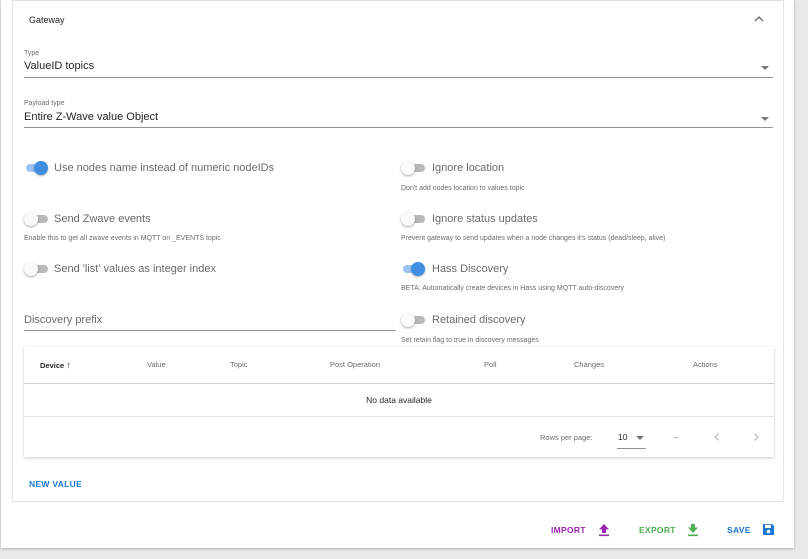 The width and height of the screenshot is (808, 559). Describe the element at coordinates (59, 66) in the screenshot. I see `type-value: ValueID topics` at that location.